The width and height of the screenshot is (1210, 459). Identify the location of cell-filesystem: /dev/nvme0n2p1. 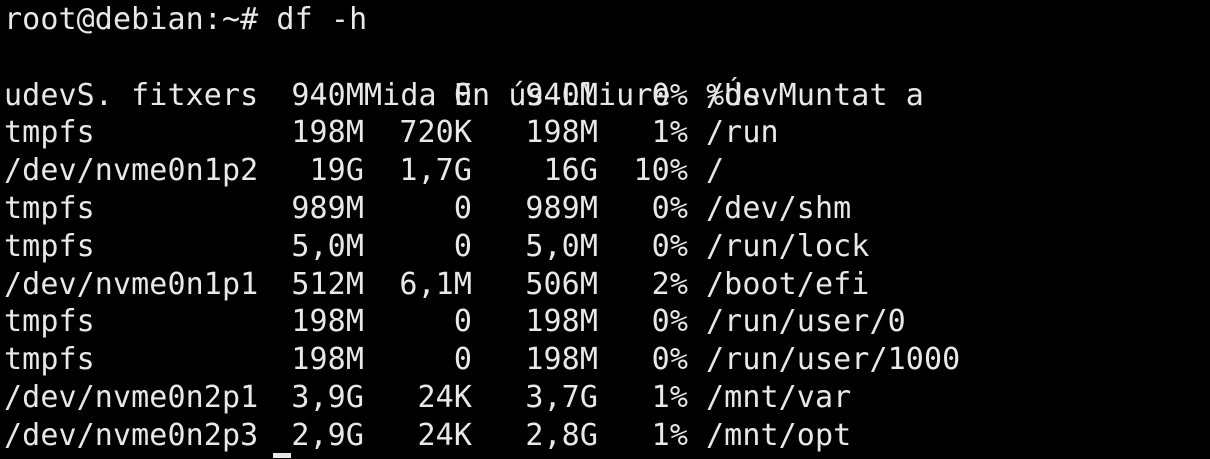
(131, 397).